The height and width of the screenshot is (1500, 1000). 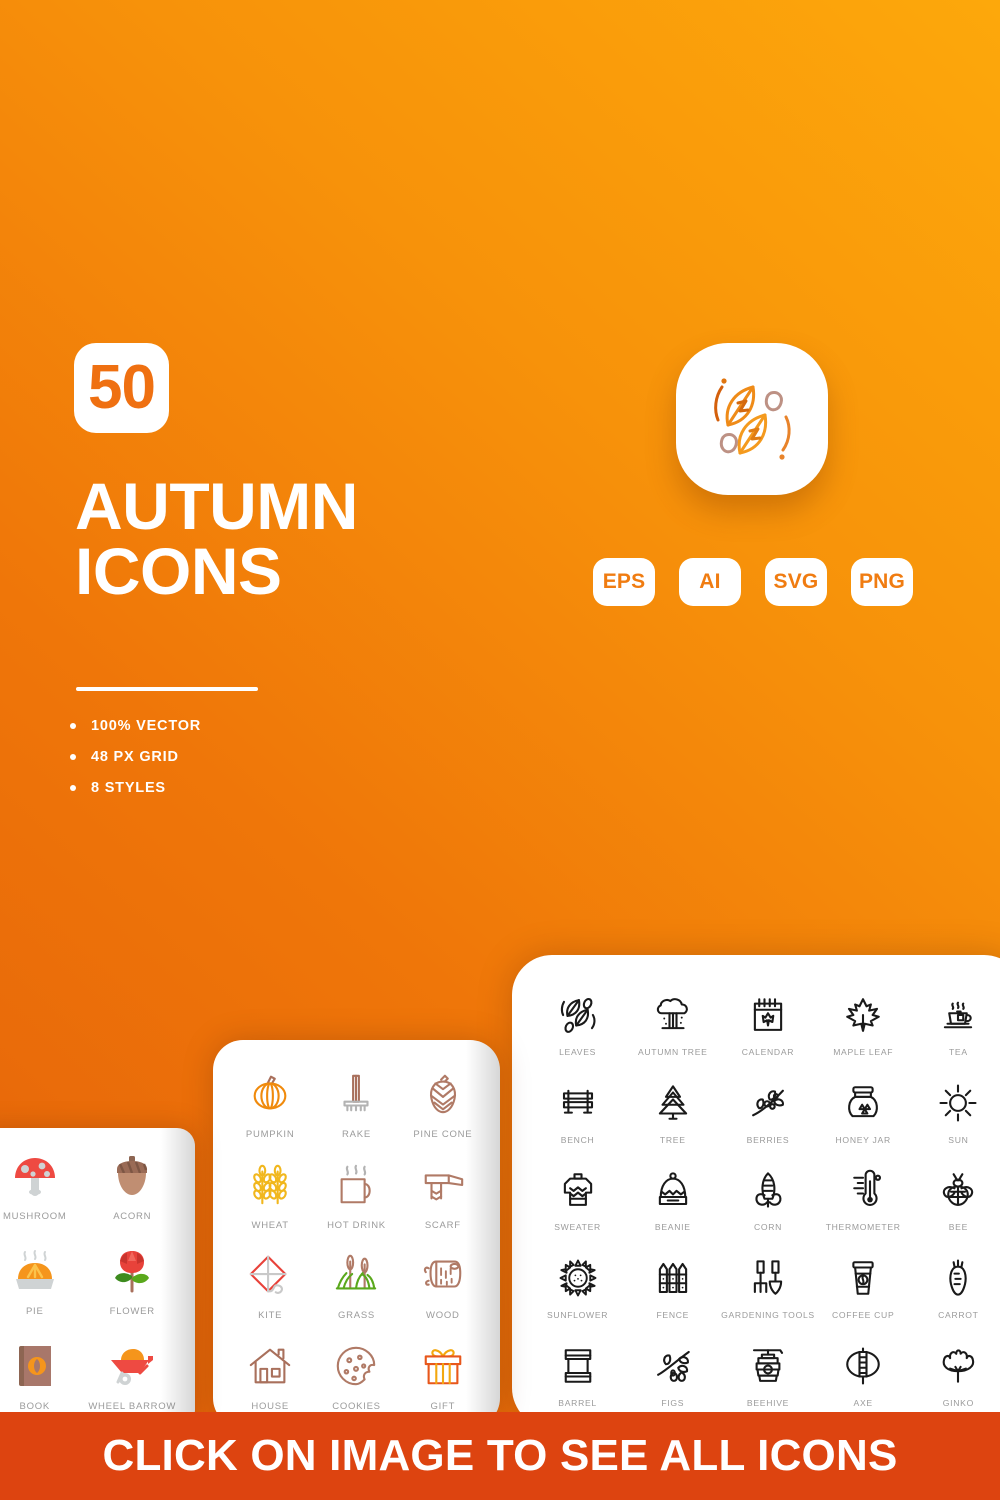 I want to click on corn-icon, so click(x=768, y=1190).